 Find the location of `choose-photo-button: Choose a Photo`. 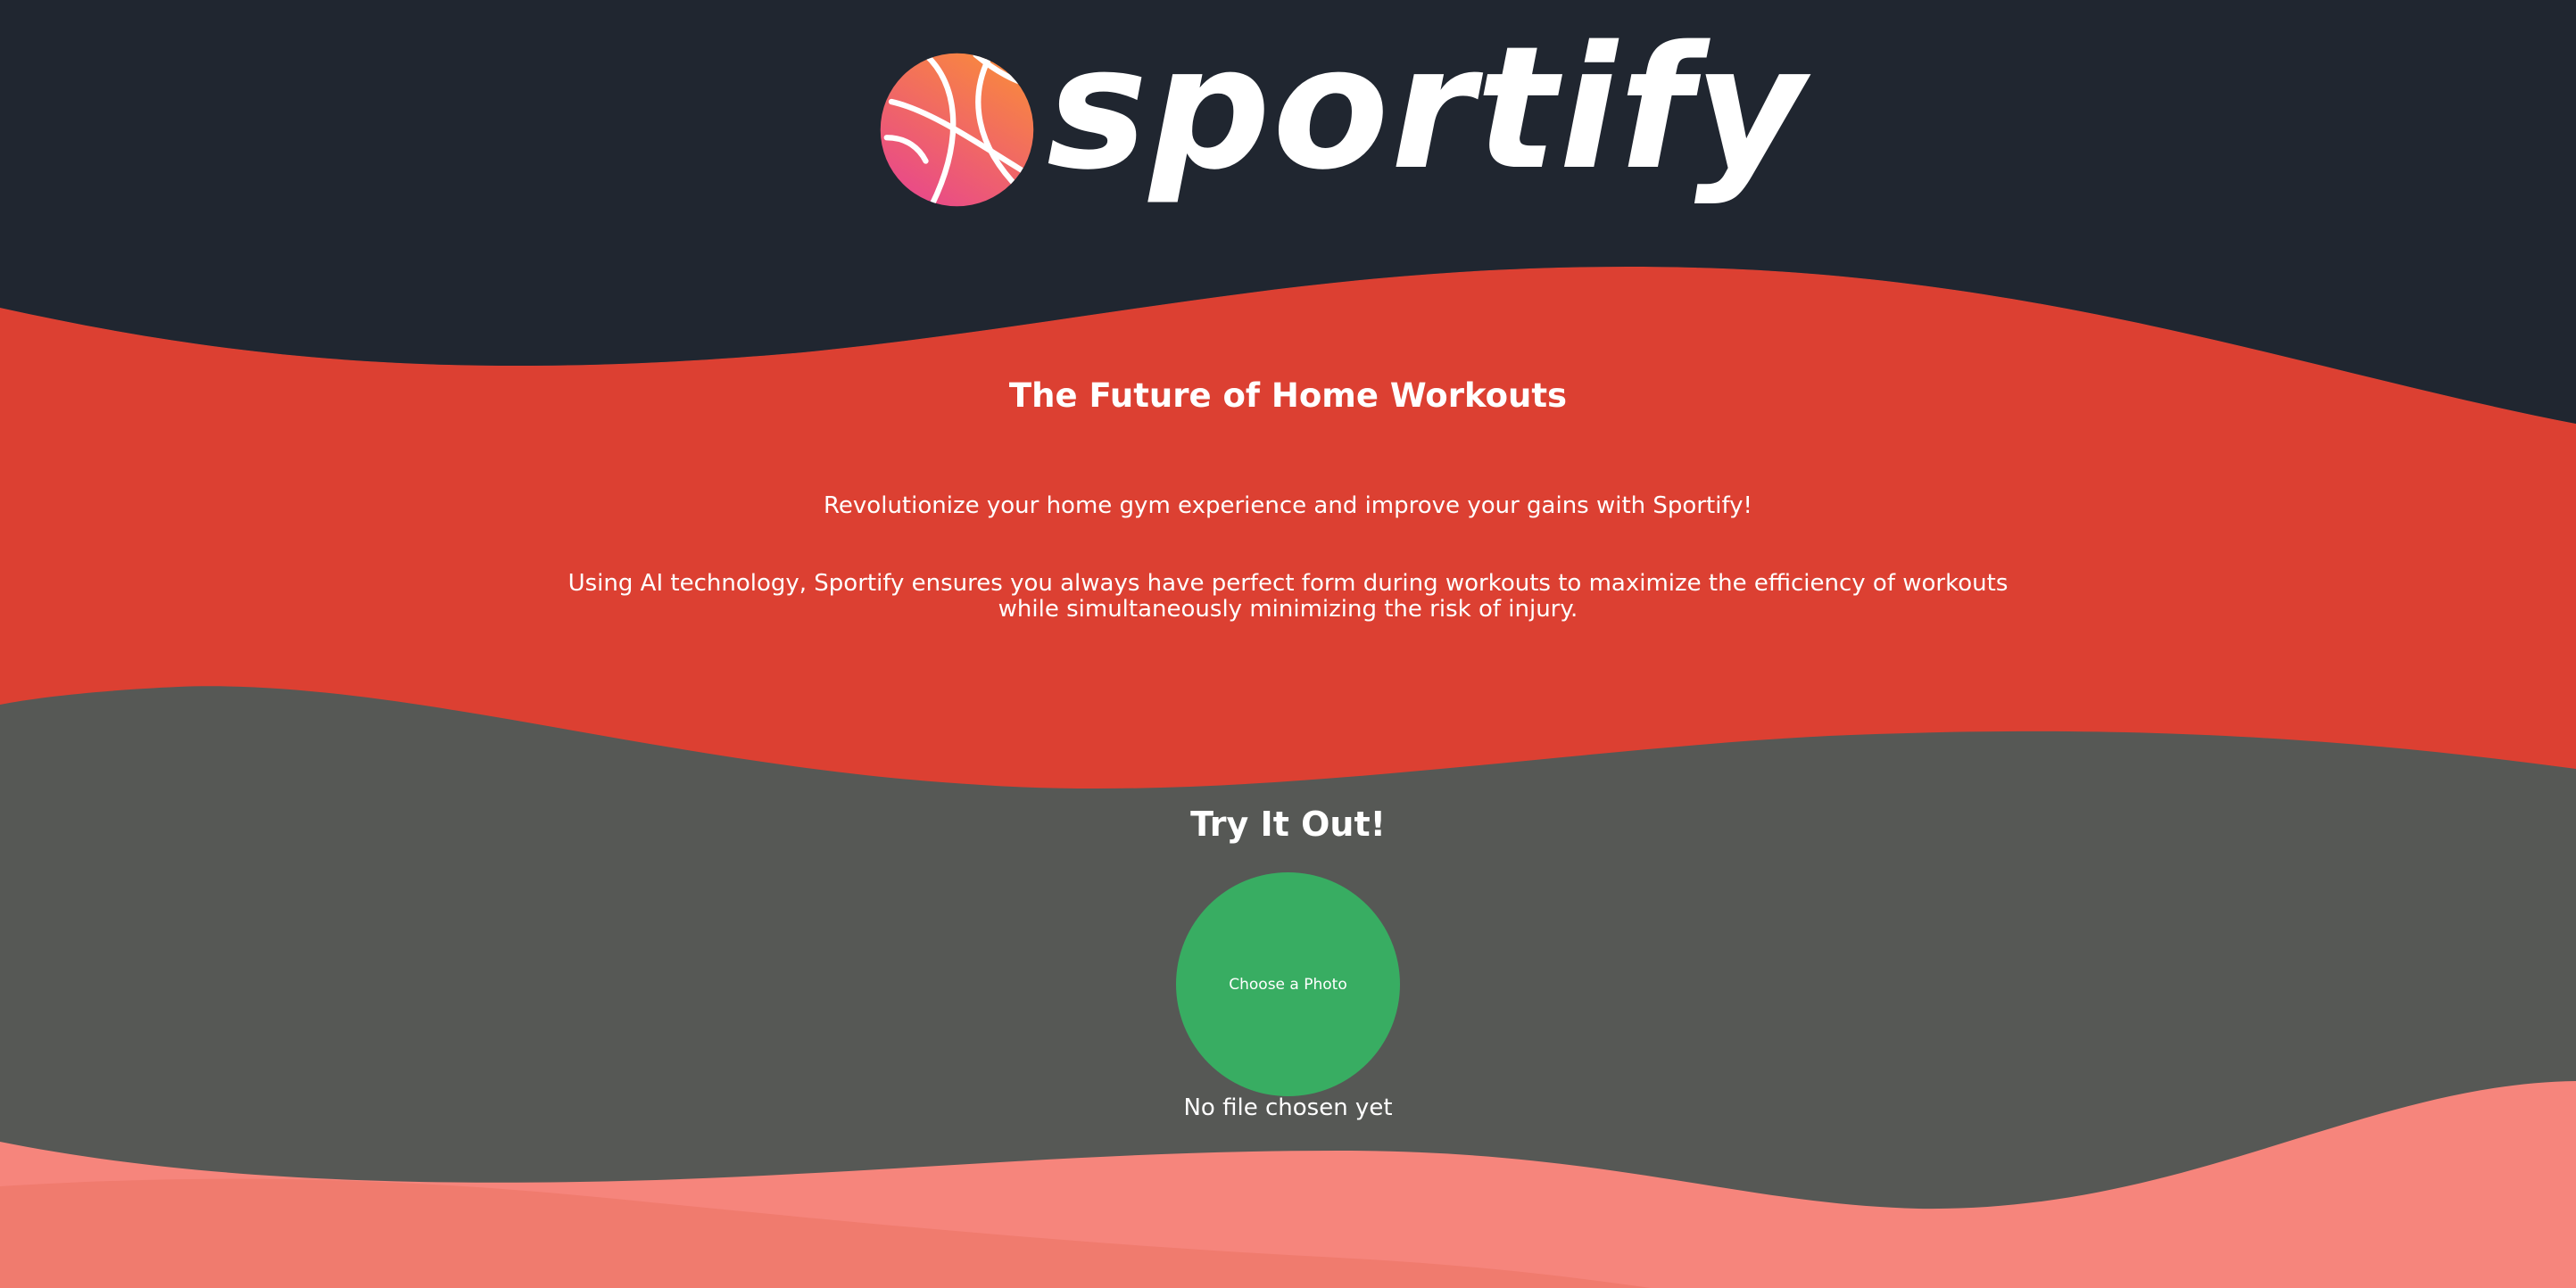

choose-photo-button: Choose a Photo is located at coordinates (1288, 984).